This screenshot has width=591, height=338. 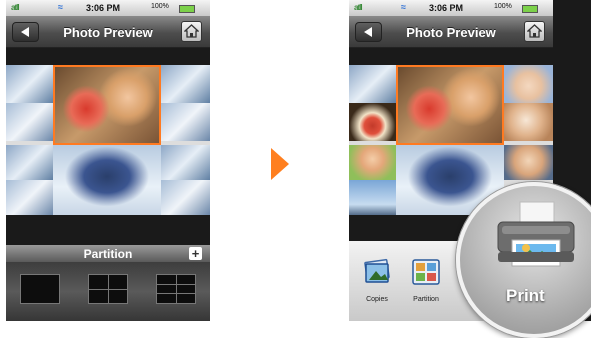 What do you see at coordinates (536, 234) in the screenshot?
I see `printer-icon` at bounding box center [536, 234].